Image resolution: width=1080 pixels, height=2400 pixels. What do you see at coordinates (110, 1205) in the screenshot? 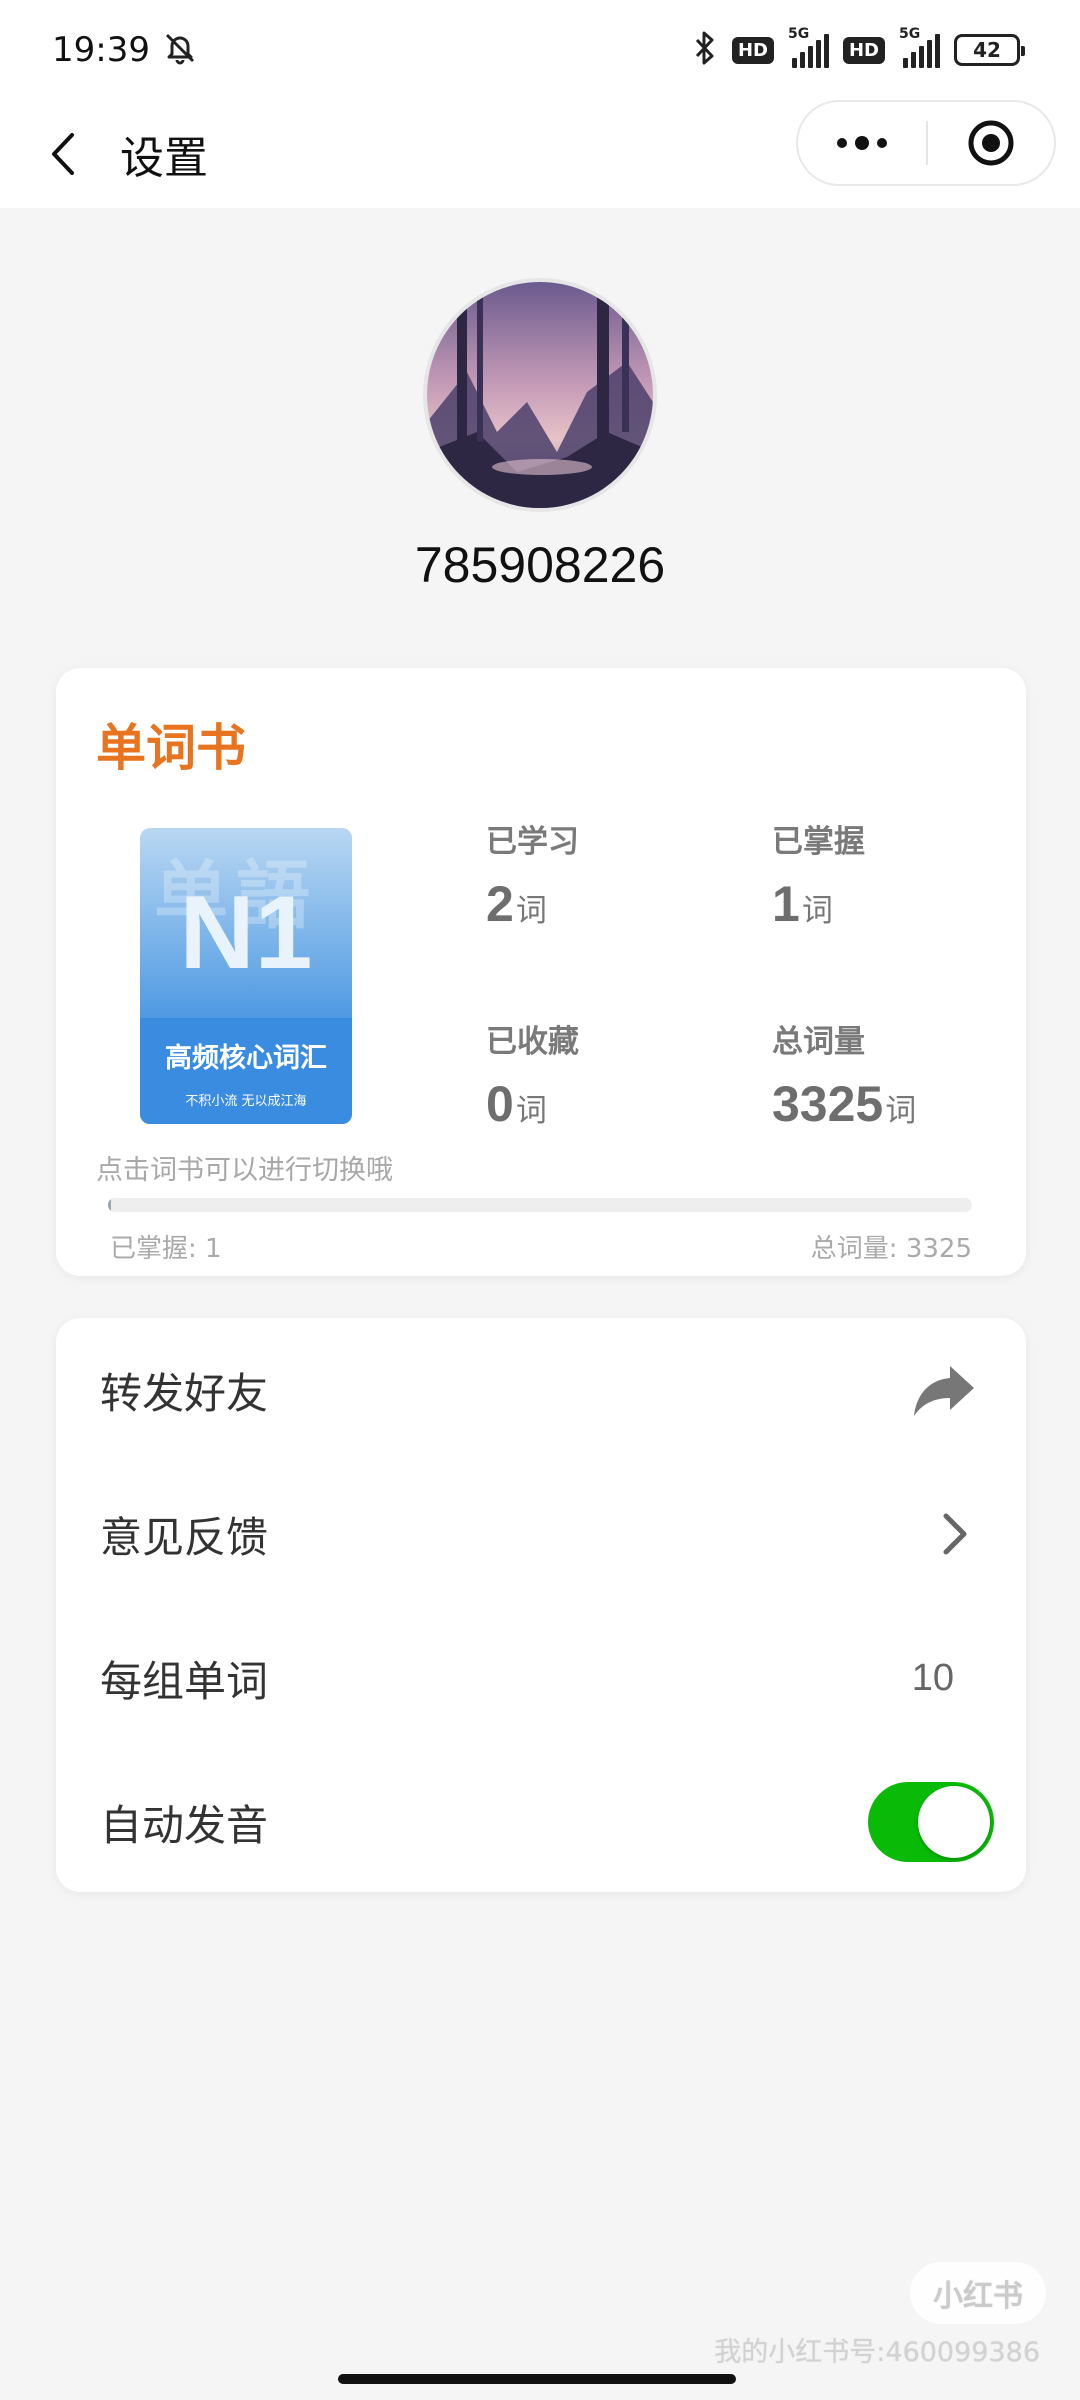
I see `mastery-progress-fill` at bounding box center [110, 1205].